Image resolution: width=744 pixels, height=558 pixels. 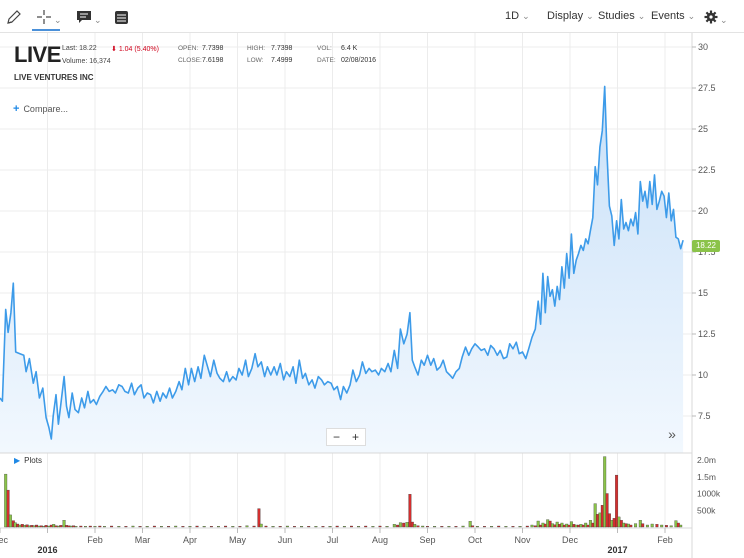 I want to click on time-tick-label: 2016, so click(x=47, y=550).